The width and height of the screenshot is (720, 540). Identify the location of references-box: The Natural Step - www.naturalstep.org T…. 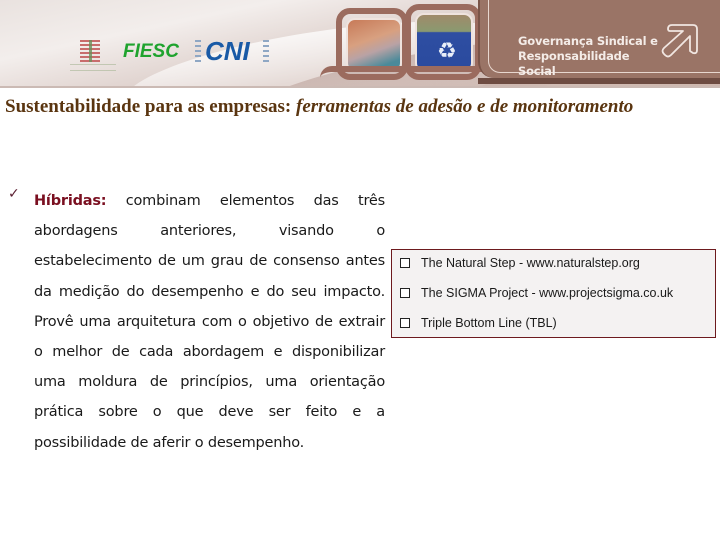
(553, 293).